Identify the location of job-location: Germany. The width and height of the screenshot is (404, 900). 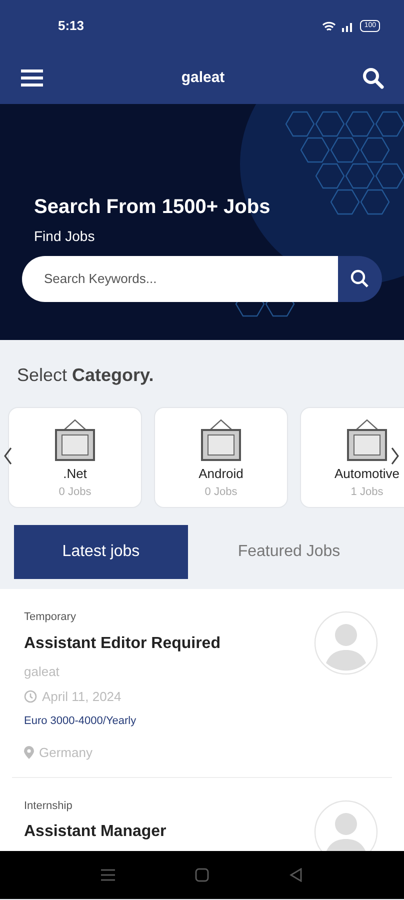
(65, 753).